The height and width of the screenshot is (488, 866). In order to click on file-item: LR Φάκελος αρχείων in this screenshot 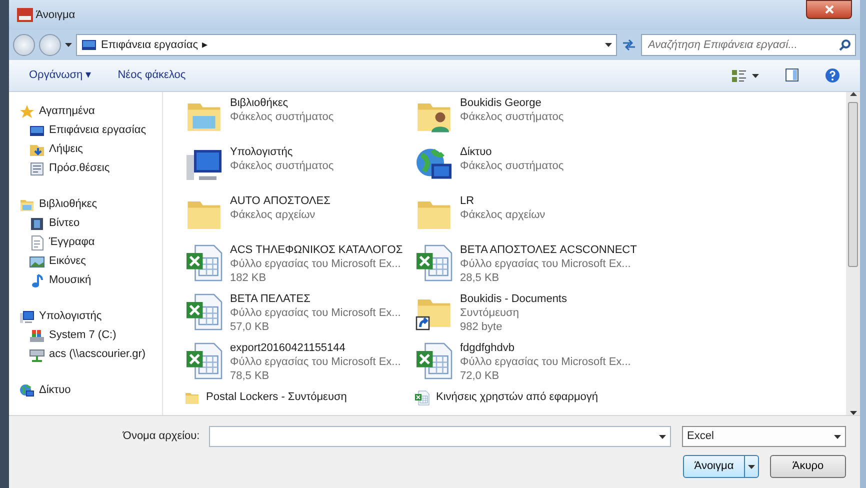, I will do `click(524, 216)`.